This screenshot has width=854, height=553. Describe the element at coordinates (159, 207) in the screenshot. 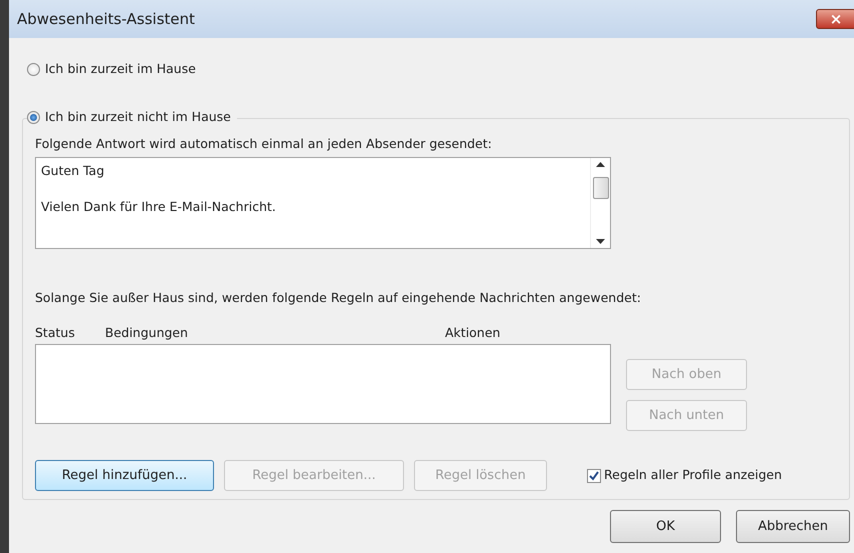

I see `reply-text: Vielen Dank für Ihre E-Mail-Nachricht.` at that location.